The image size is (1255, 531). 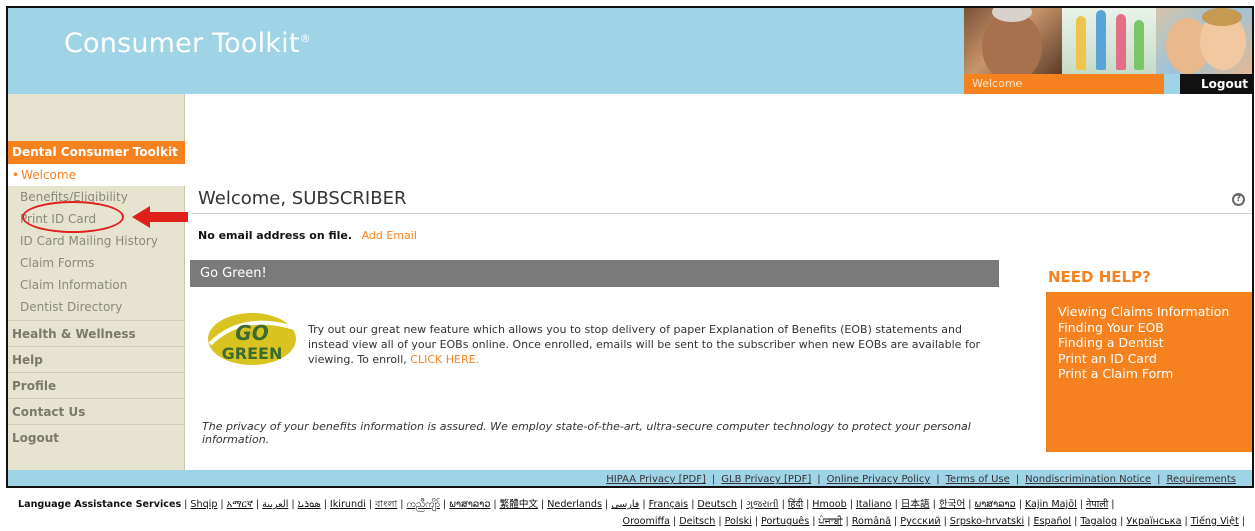 What do you see at coordinates (348, 504) in the screenshot?
I see `language-link: Ikirundi` at bounding box center [348, 504].